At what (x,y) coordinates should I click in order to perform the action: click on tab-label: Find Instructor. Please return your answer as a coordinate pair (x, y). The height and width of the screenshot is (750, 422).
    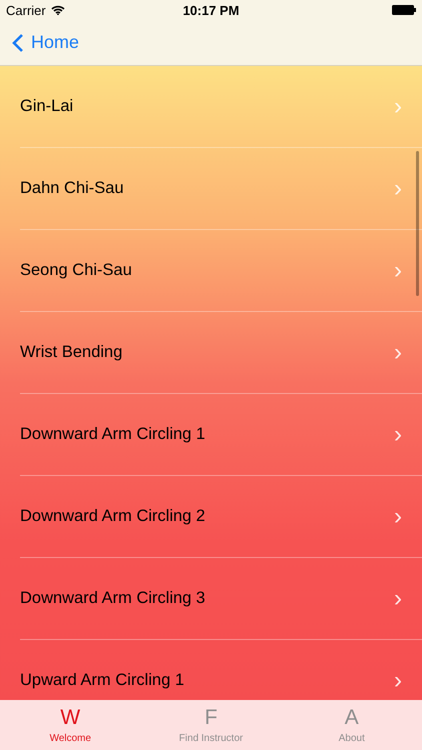
    Looking at the image, I should click on (211, 738).